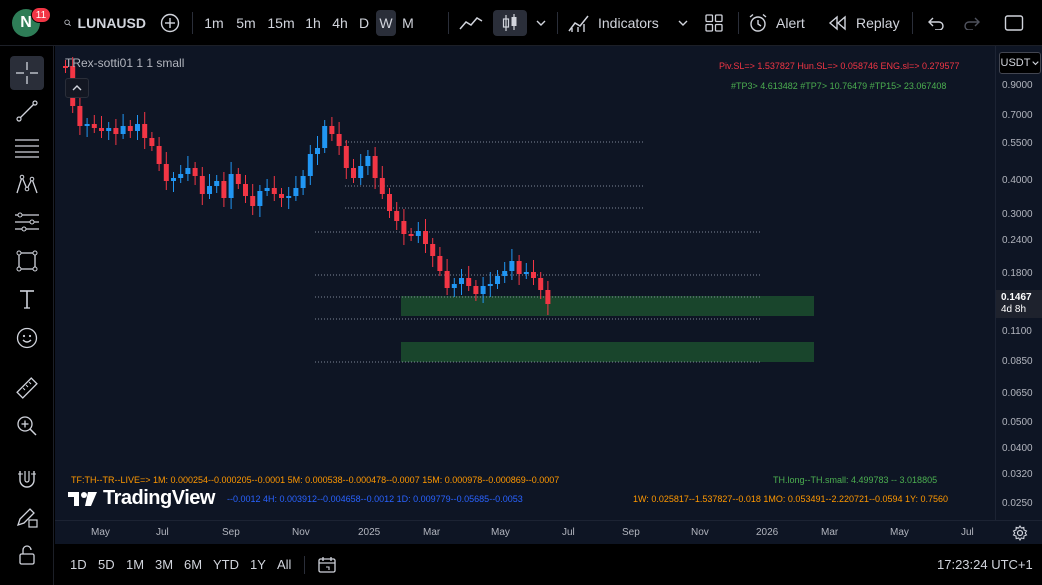 Image resolution: width=1042 pixels, height=585 pixels. I want to click on line-chart-button, so click(471, 23).